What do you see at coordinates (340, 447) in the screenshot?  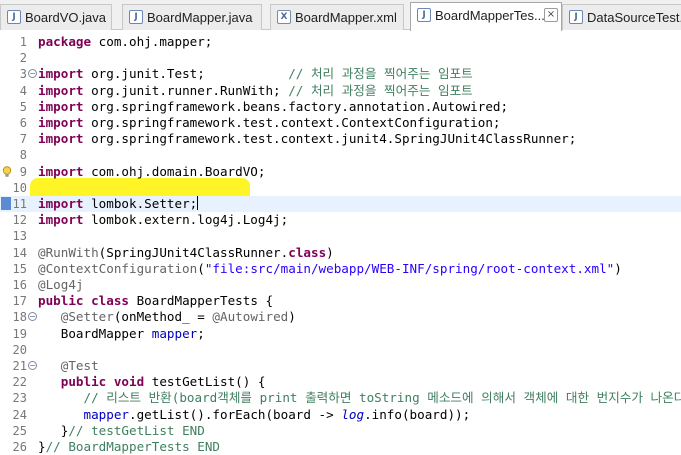 I see `code-line: 26 }// BoardMapperTests END` at bounding box center [340, 447].